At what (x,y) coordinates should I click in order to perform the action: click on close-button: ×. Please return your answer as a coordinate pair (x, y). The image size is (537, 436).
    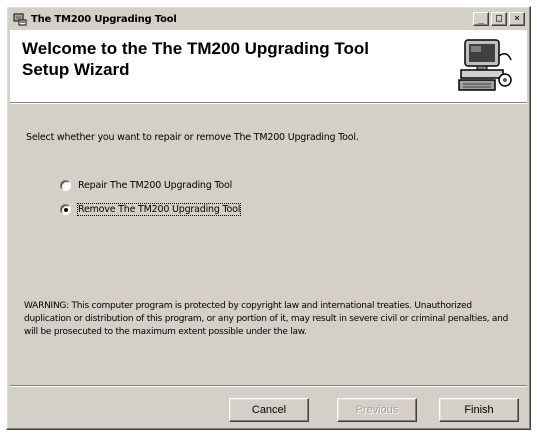
    Looking at the image, I should click on (517, 19).